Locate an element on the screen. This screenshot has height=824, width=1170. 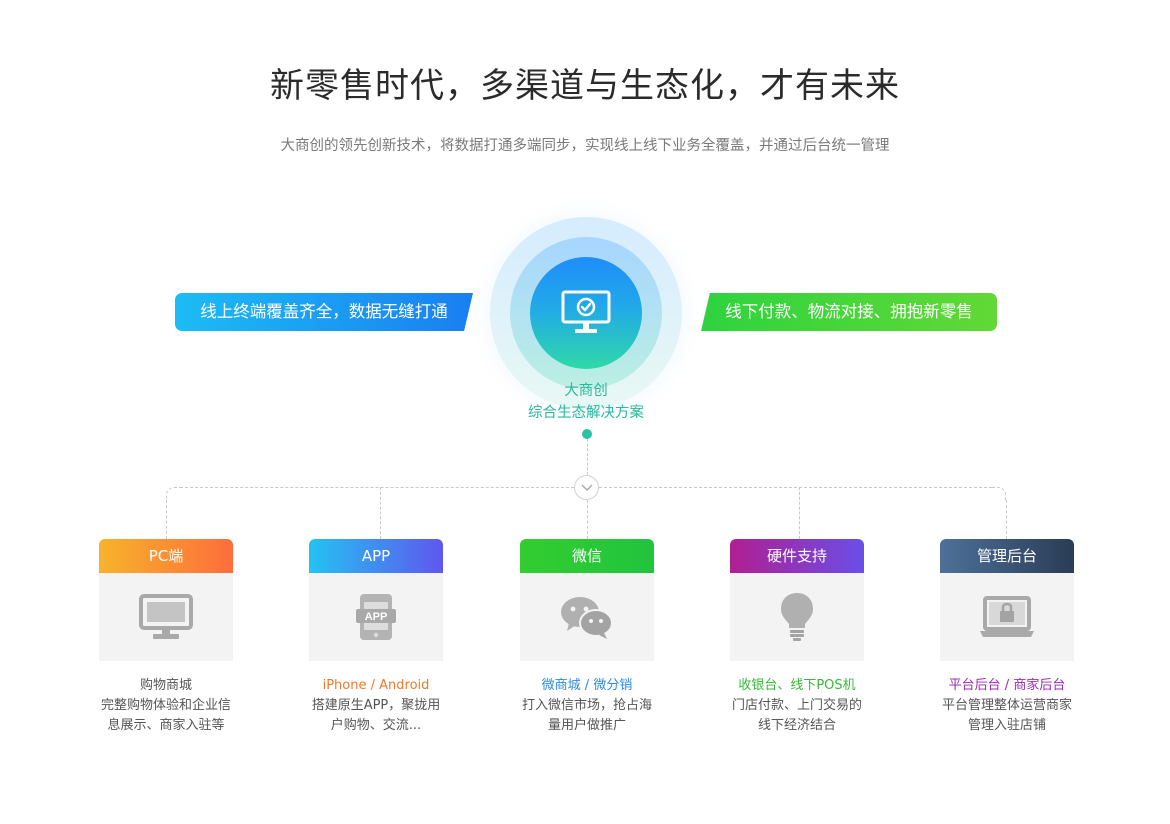
hub-connector-dot is located at coordinates (587, 434).